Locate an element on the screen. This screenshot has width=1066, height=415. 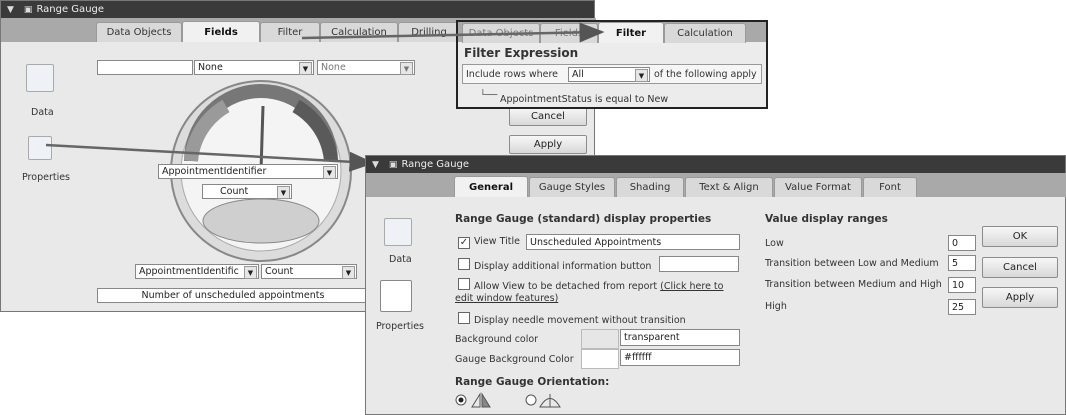
view-title-checkbox: ✓ is located at coordinates (464, 243).